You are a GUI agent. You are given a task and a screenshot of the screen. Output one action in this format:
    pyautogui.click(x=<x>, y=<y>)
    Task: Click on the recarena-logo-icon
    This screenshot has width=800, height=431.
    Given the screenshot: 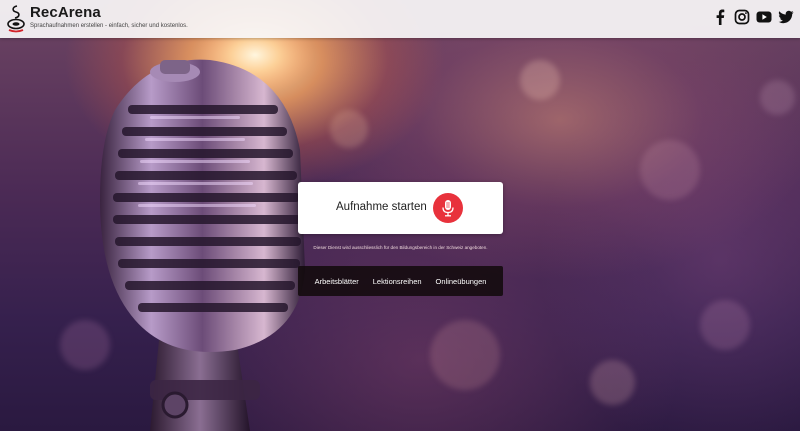 What is the action you would take?
    pyautogui.click(x=16, y=19)
    